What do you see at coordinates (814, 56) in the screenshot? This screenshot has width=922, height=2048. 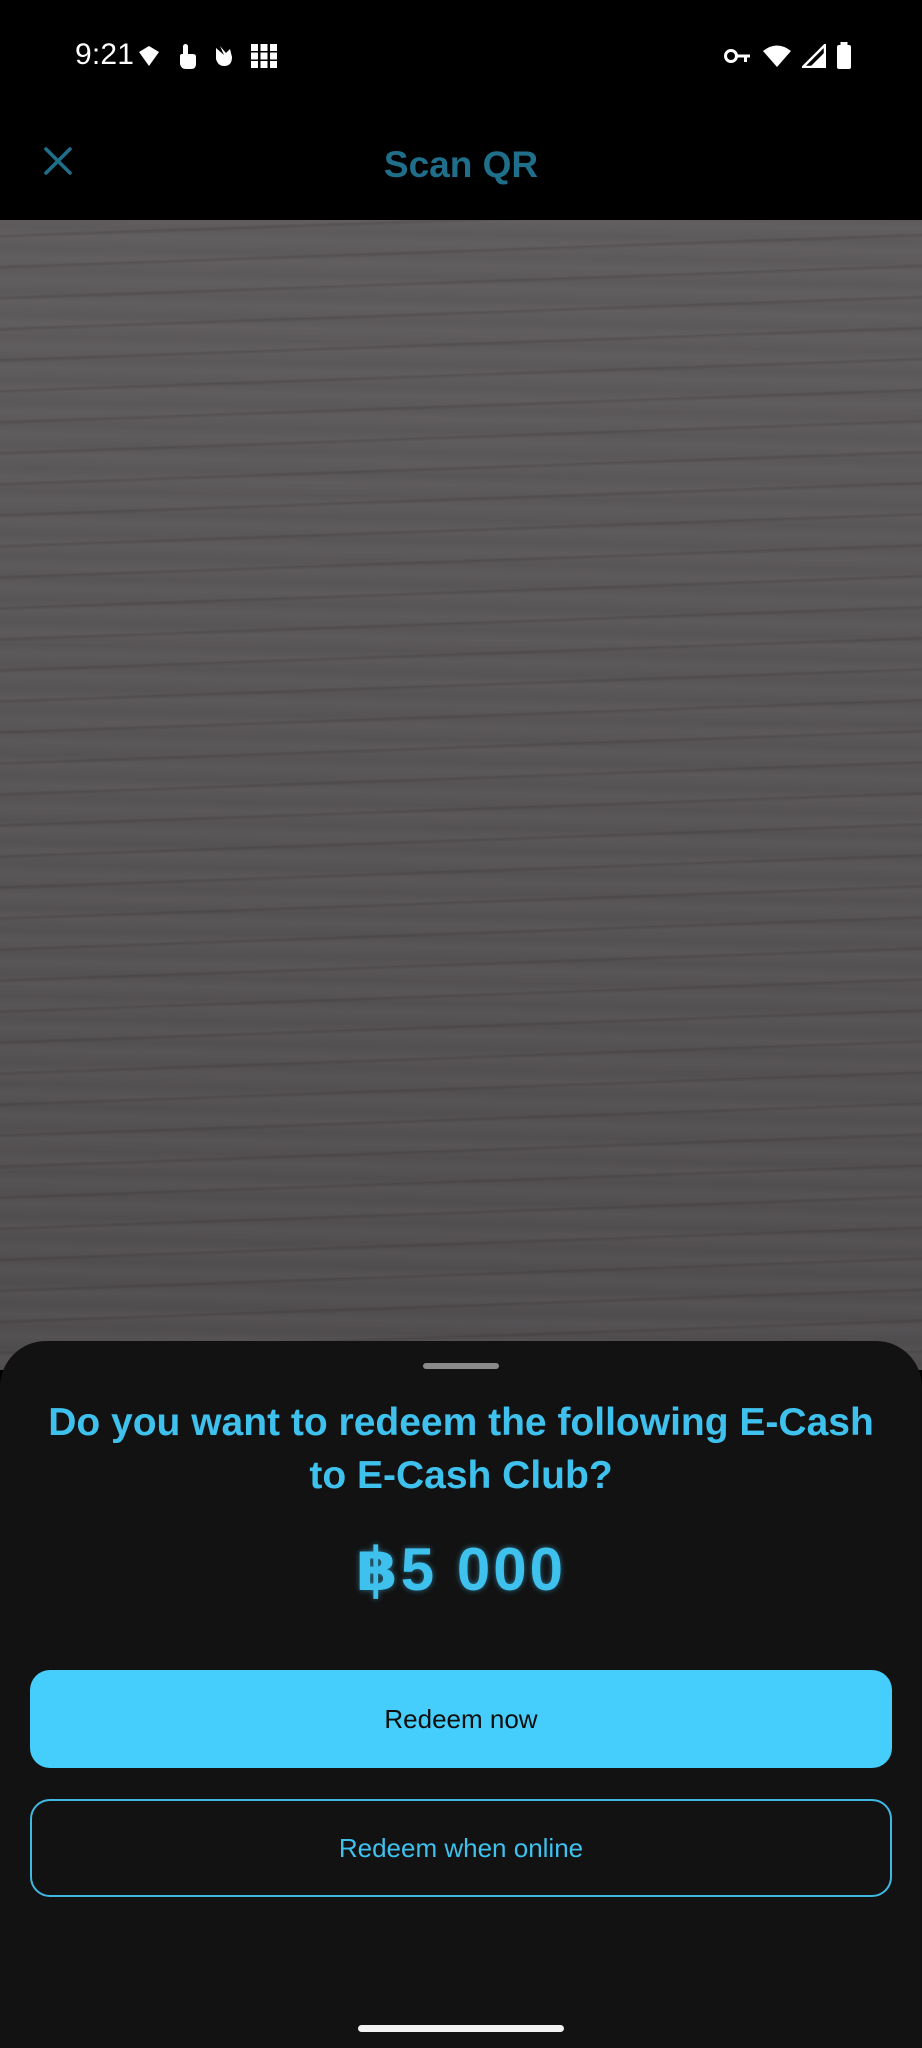 I see `signal-icon` at bounding box center [814, 56].